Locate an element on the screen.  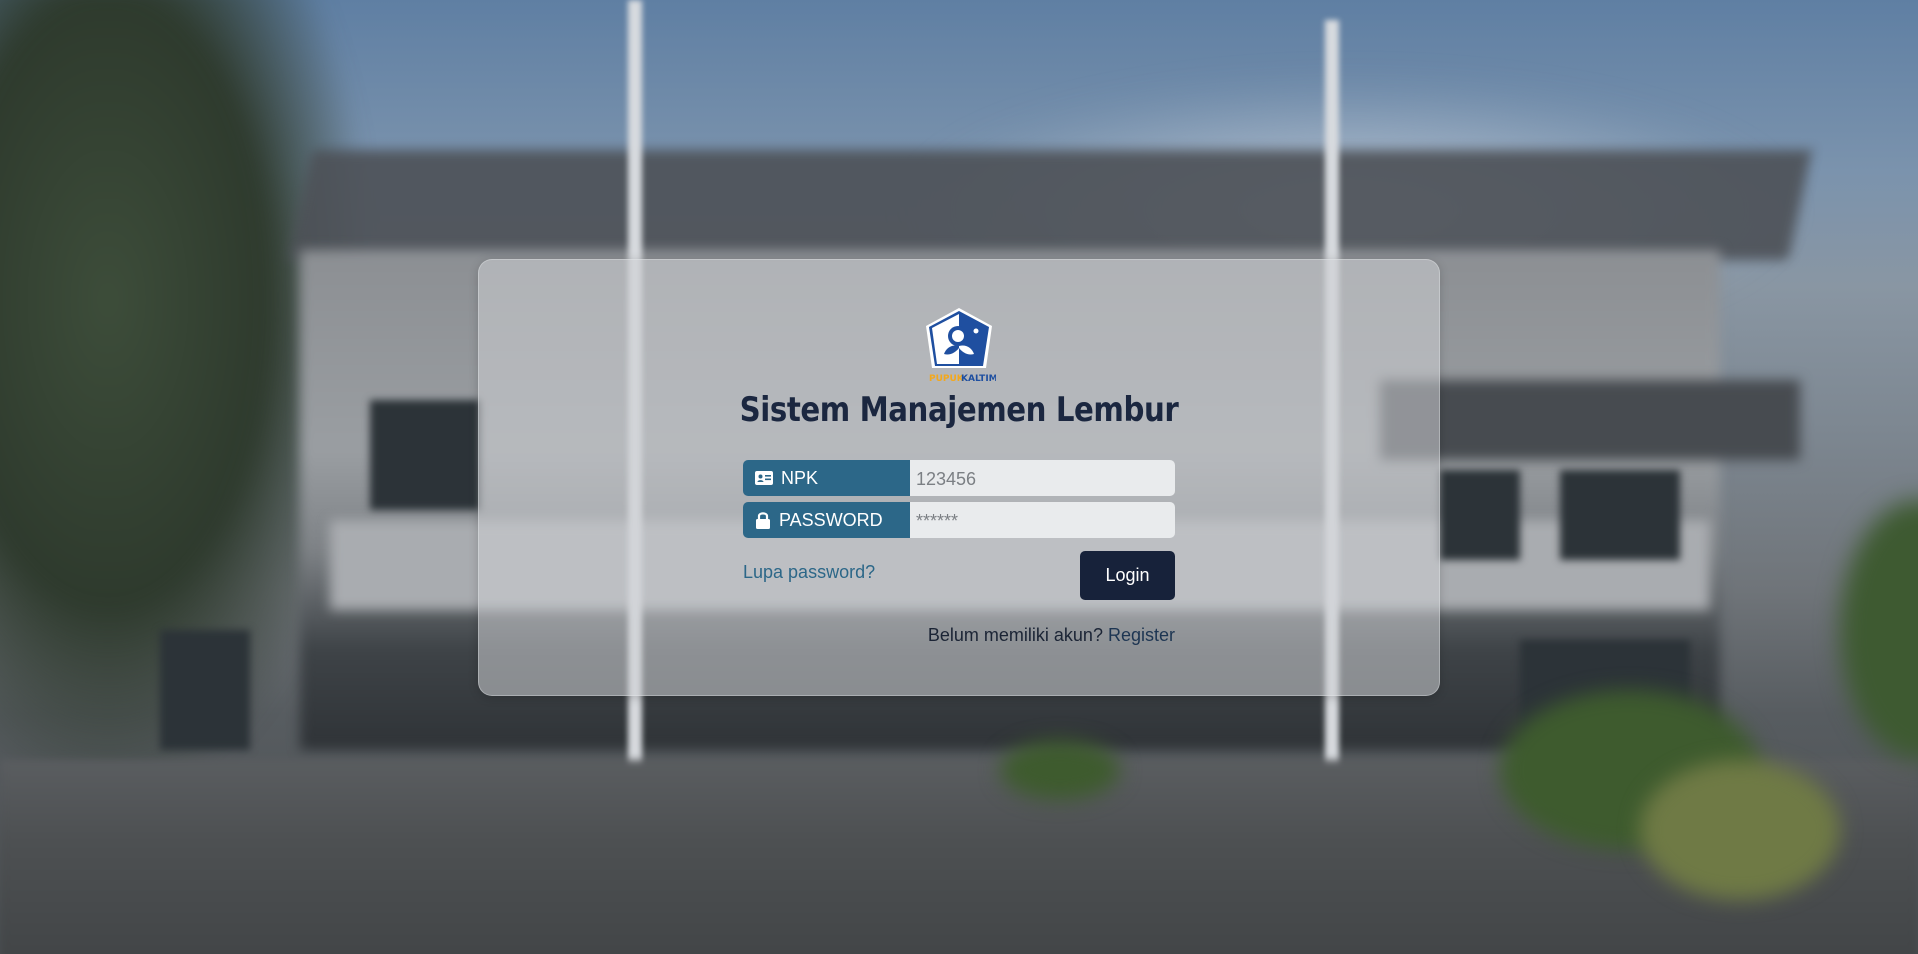
password-label-text: PASSWORD is located at coordinates (831, 519).